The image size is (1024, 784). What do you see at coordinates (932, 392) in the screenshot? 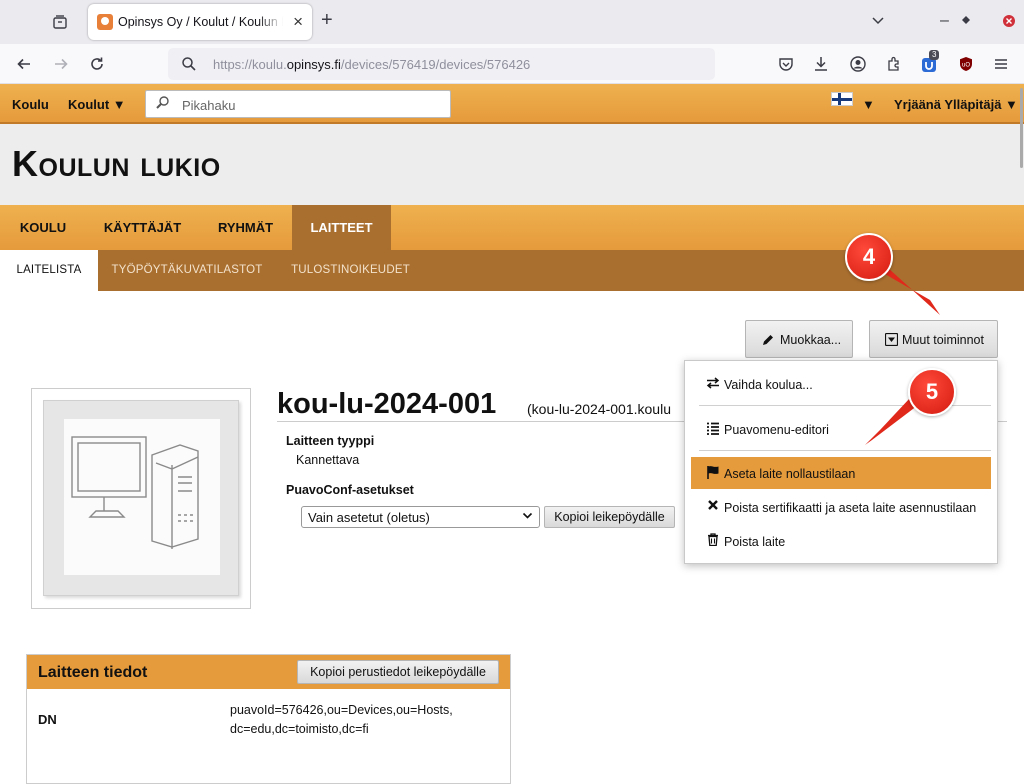
I see `callout-5: 5` at bounding box center [932, 392].